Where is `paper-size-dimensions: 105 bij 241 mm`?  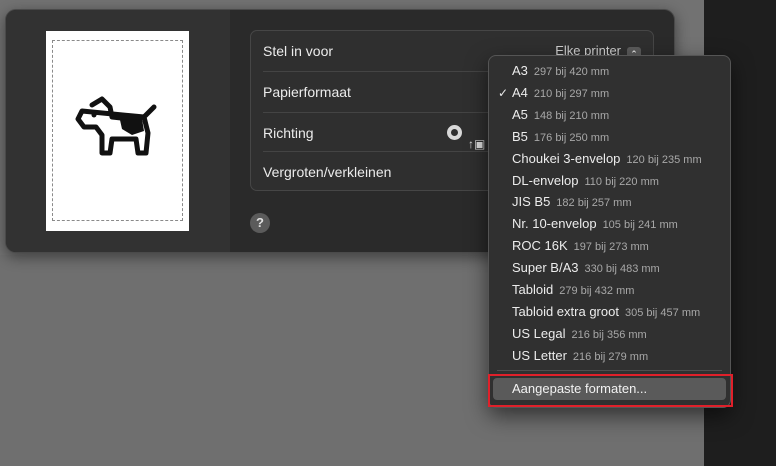
paper-size-dimensions: 105 bij 241 mm is located at coordinates (640, 225).